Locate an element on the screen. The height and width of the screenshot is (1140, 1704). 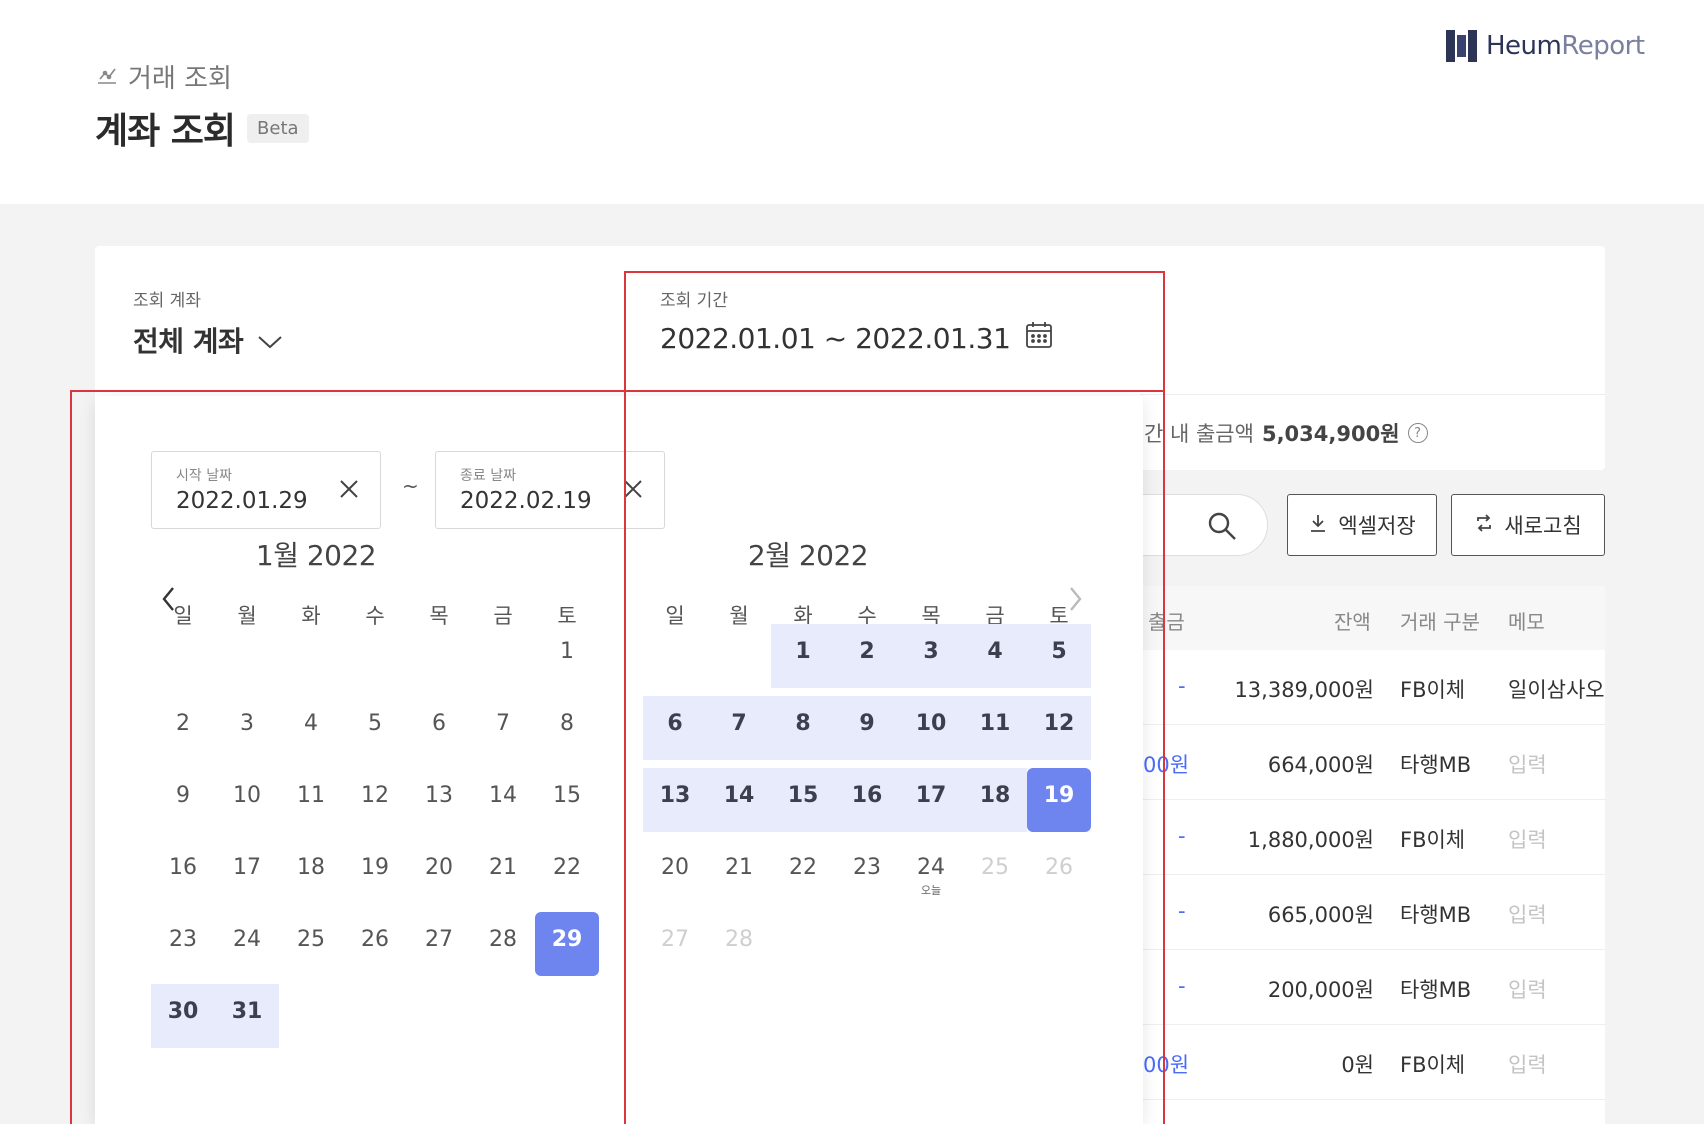
calendar-day: 31 is located at coordinates (247, 1016).